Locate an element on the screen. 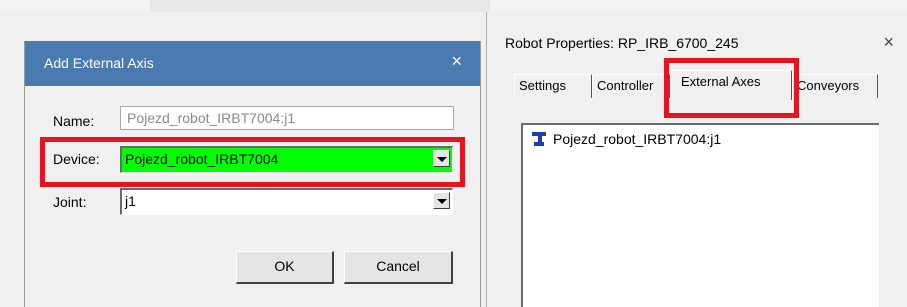  device-value: Pojezd_robot_IRBT7004 is located at coordinates (202, 159).